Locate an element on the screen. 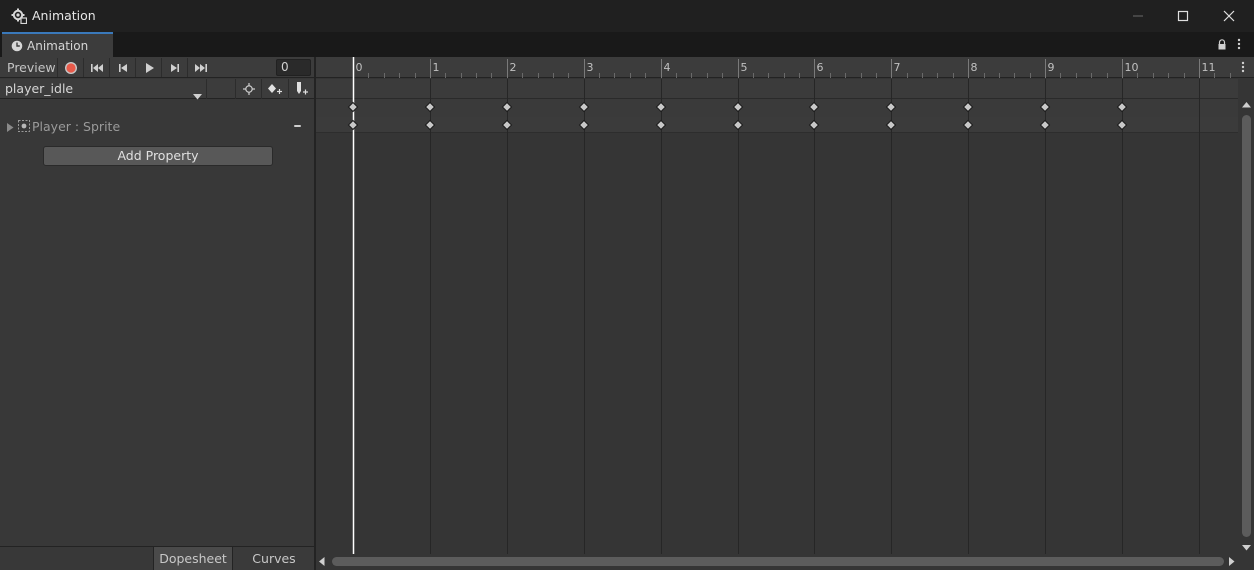 The width and height of the screenshot is (1254, 570). clip-row: player_idle is located at coordinates (157, 89).